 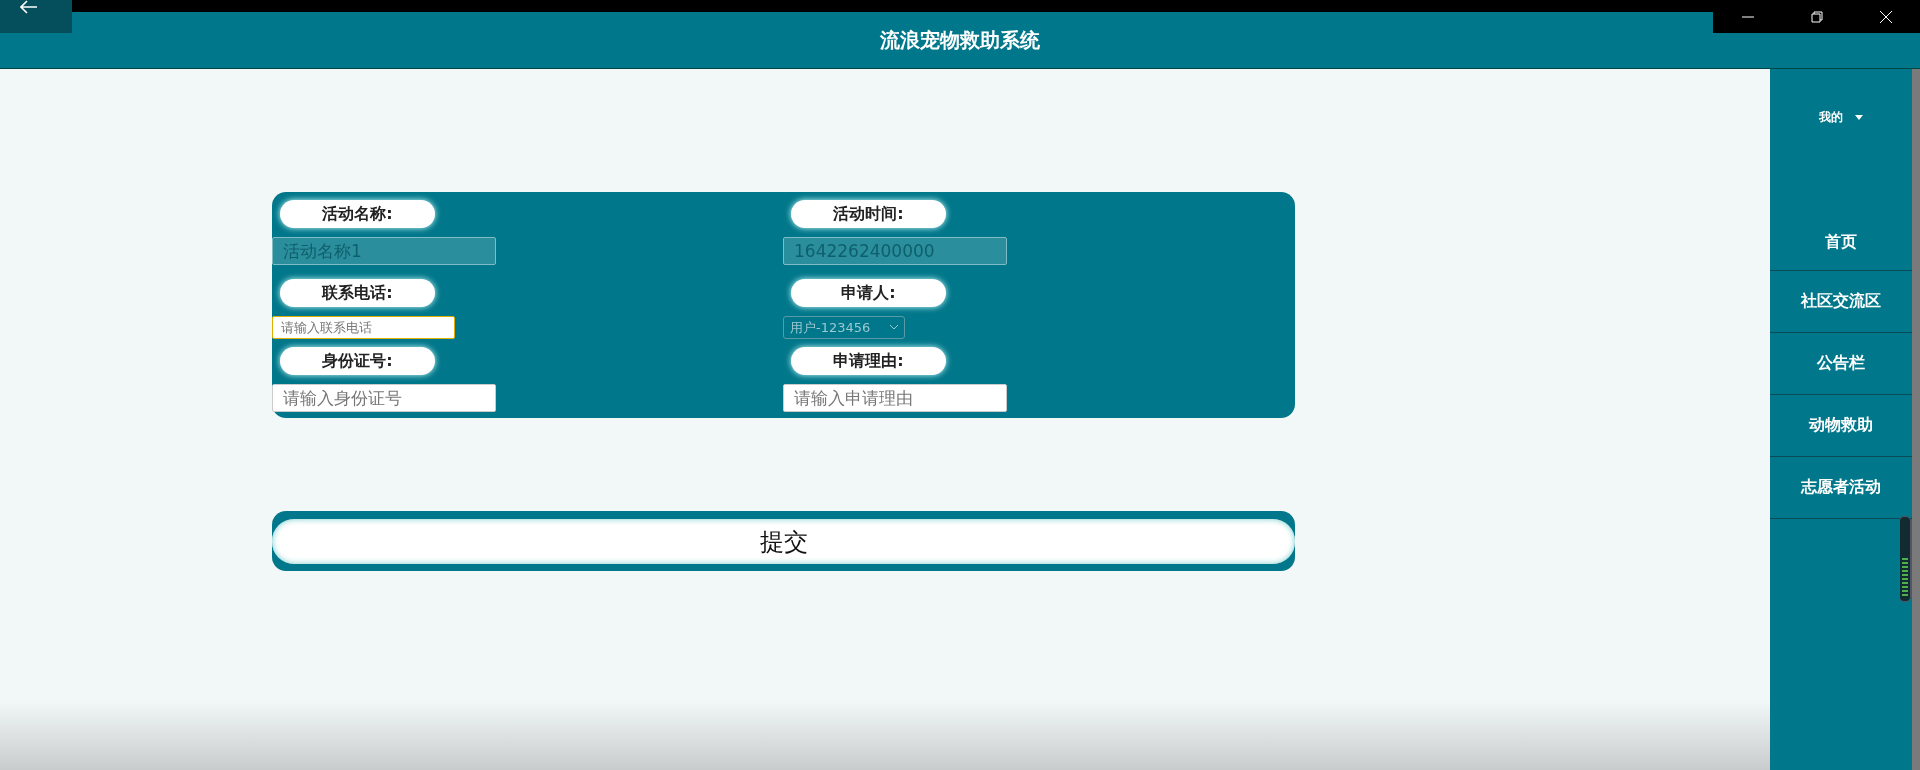 I want to click on nav-item: 社区交流区, so click(x=1841, y=302).